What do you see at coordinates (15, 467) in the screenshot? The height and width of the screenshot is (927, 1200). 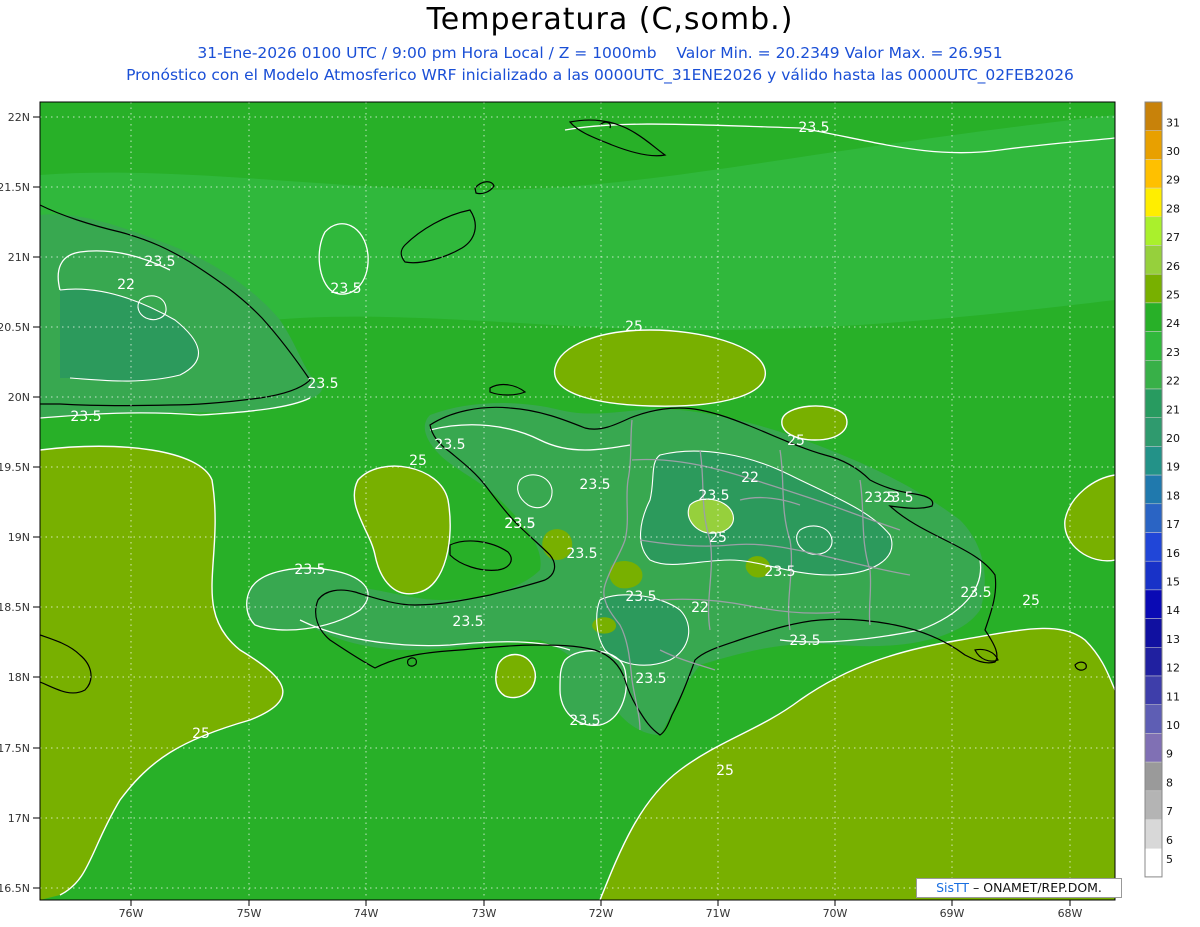 I see `lat-label: 19.5N` at bounding box center [15, 467].